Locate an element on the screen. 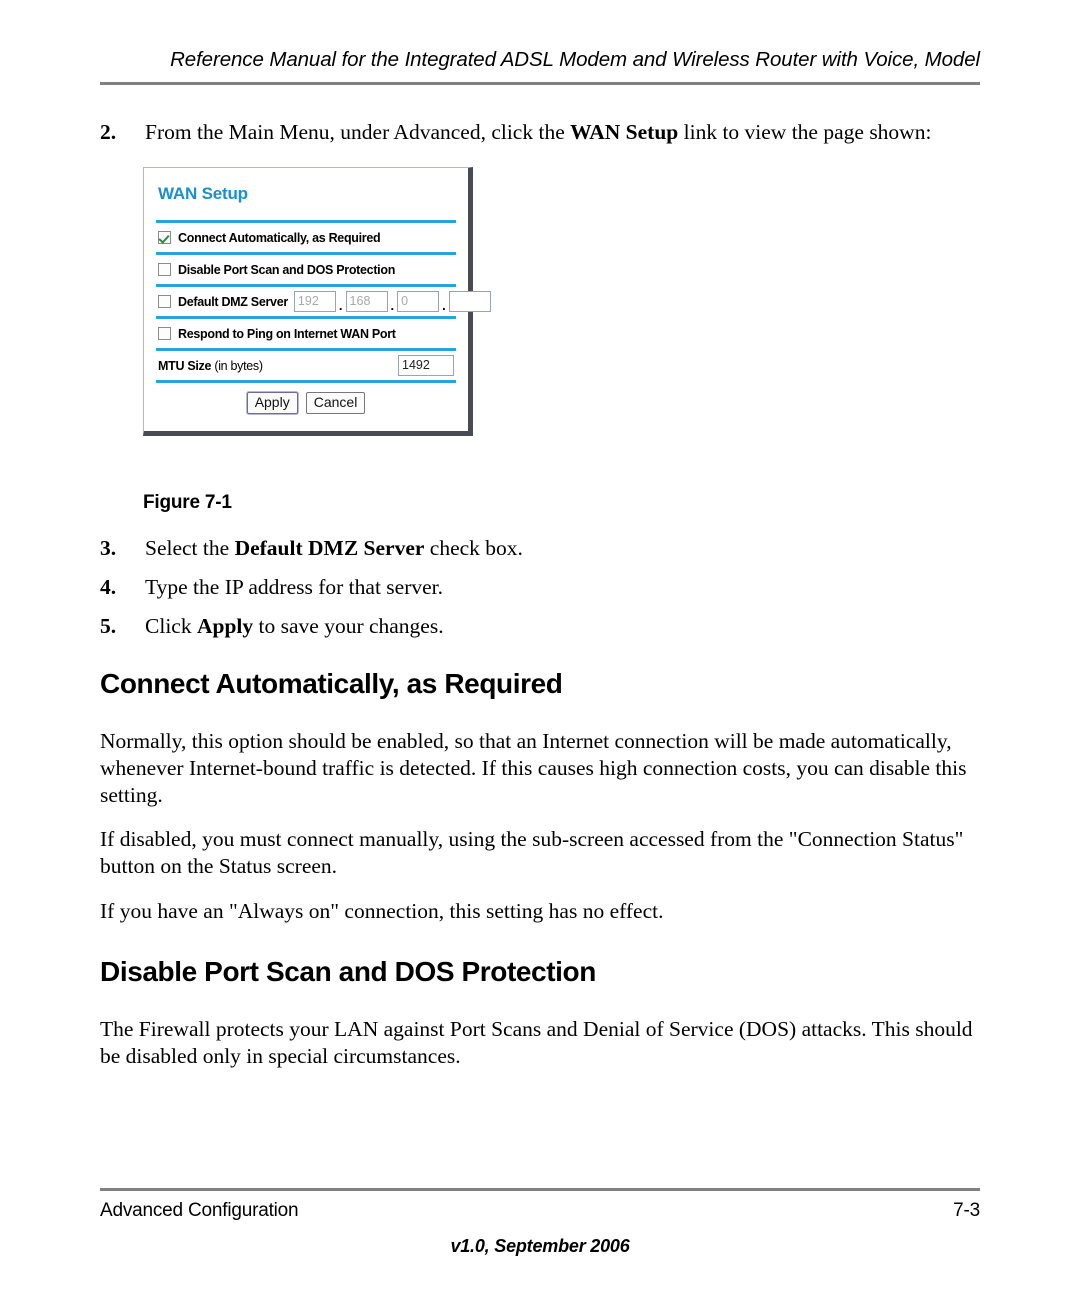 This screenshot has width=1080, height=1296. label-disable-port-scan: Disable Port Scan and DOS Protection is located at coordinates (287, 269).